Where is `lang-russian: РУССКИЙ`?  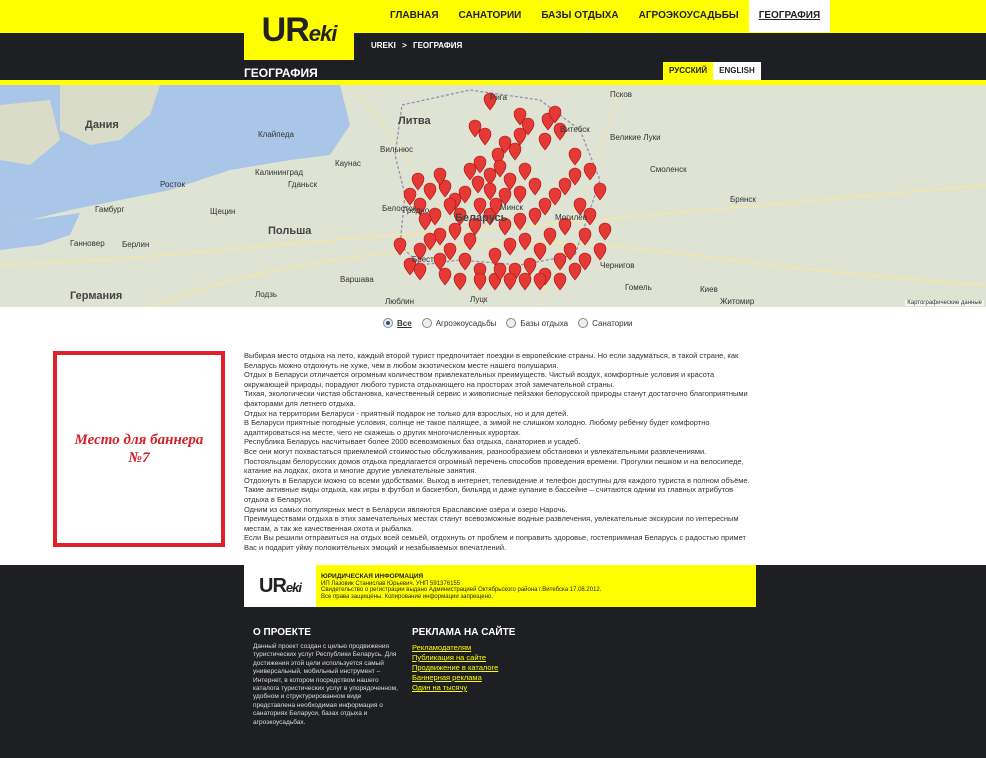 lang-russian: РУССКИЙ is located at coordinates (688, 71).